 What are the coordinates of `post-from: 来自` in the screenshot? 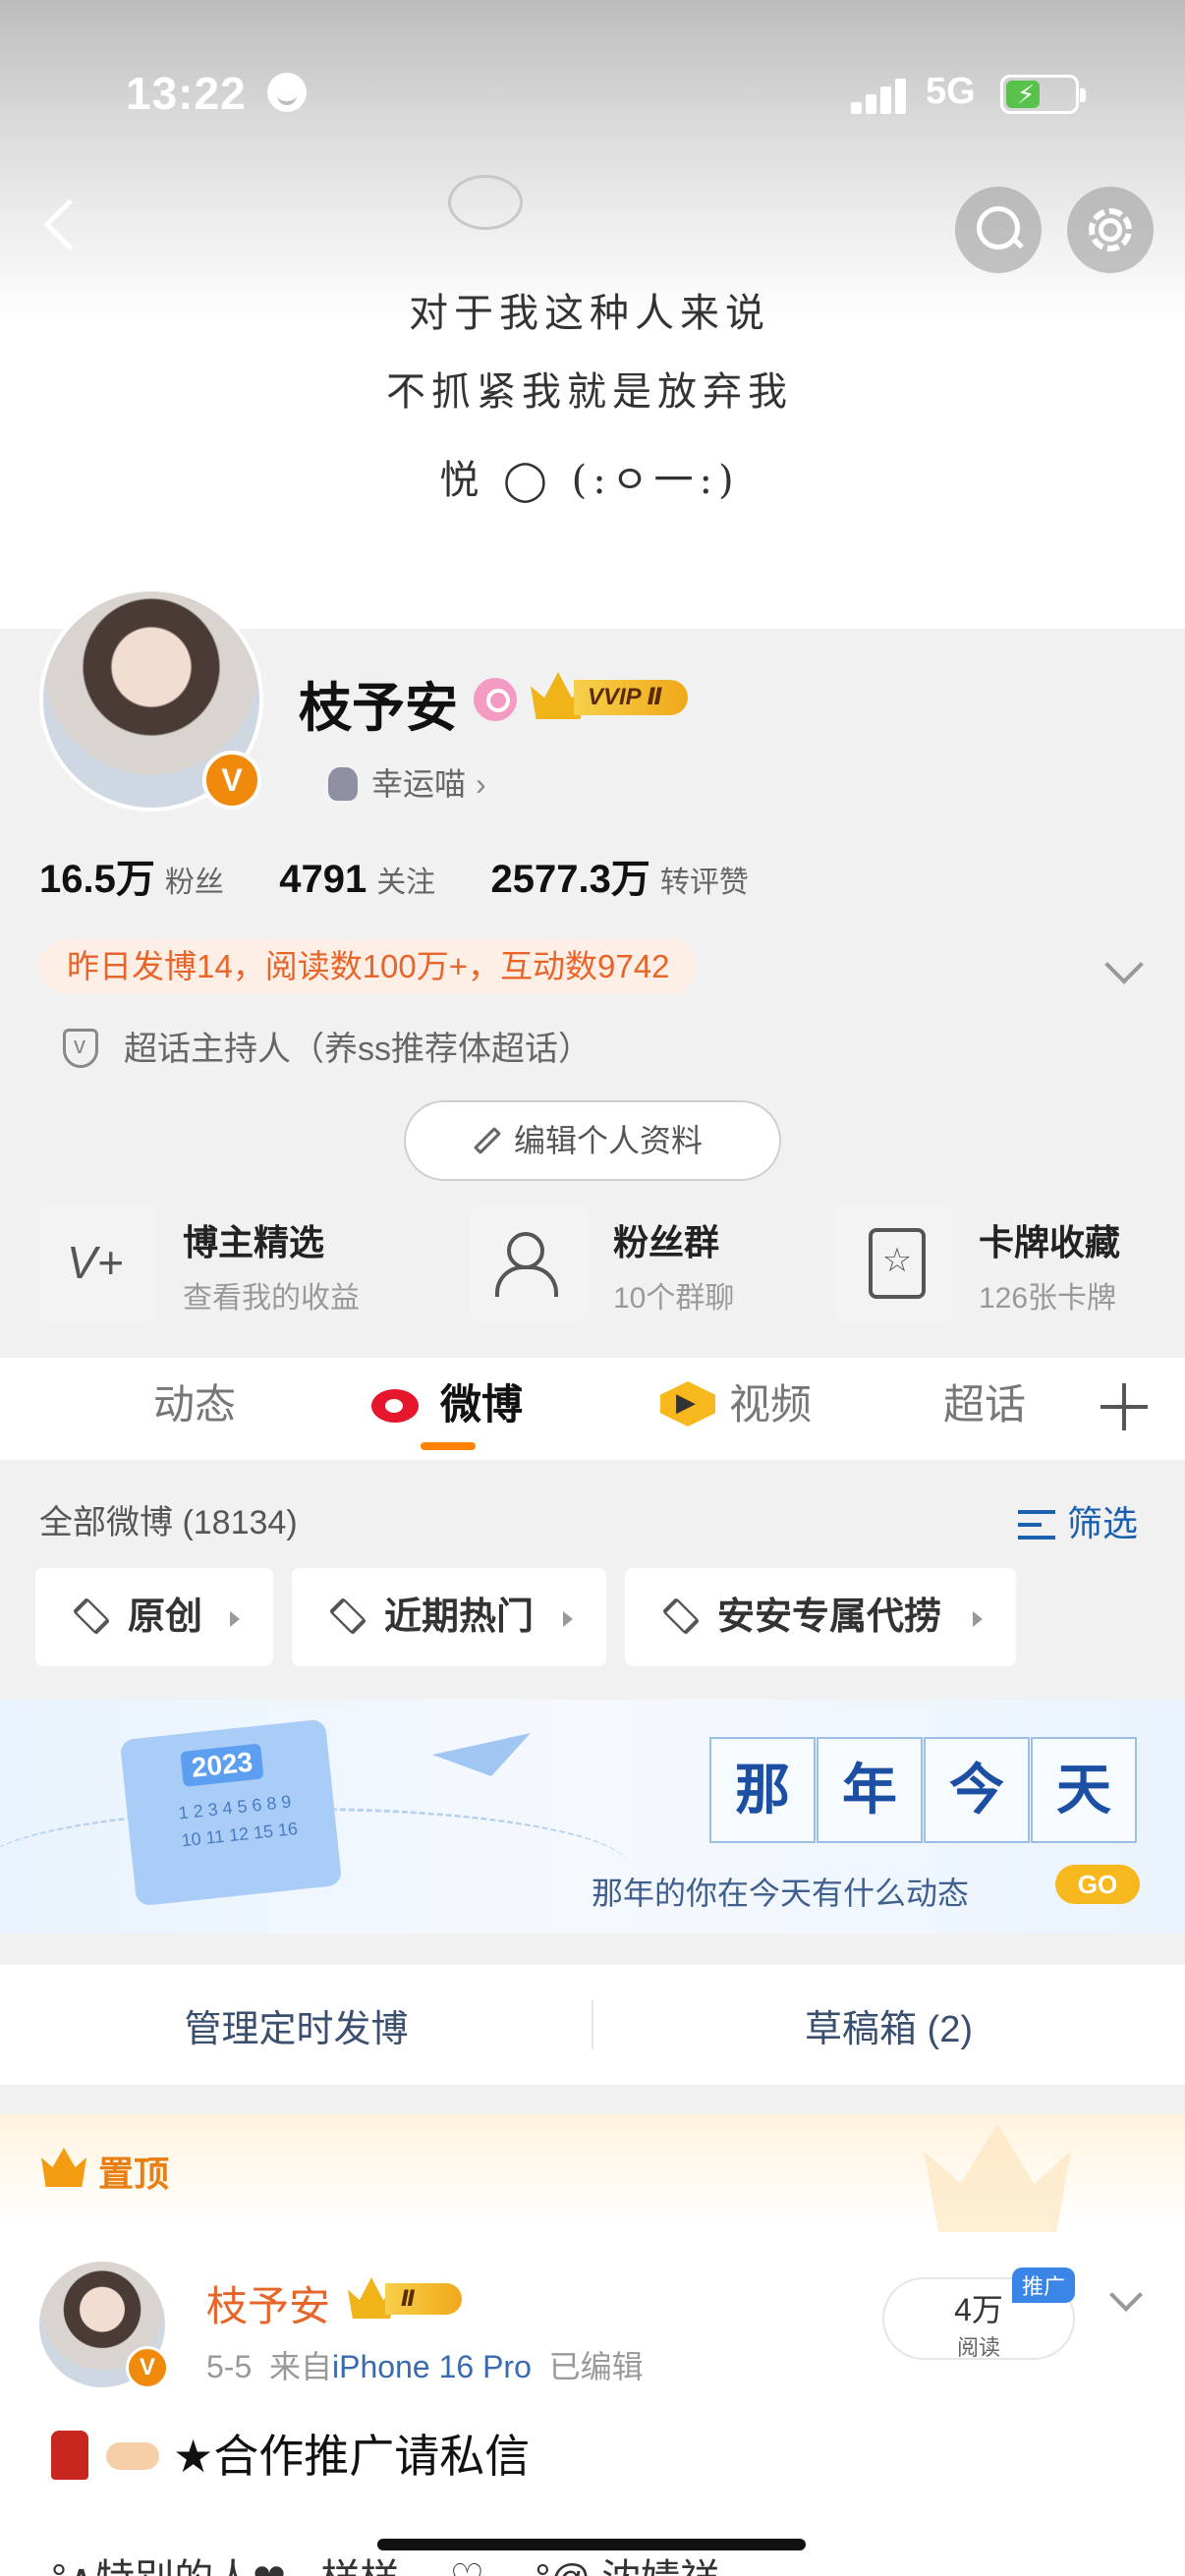 It's located at (301, 2366).